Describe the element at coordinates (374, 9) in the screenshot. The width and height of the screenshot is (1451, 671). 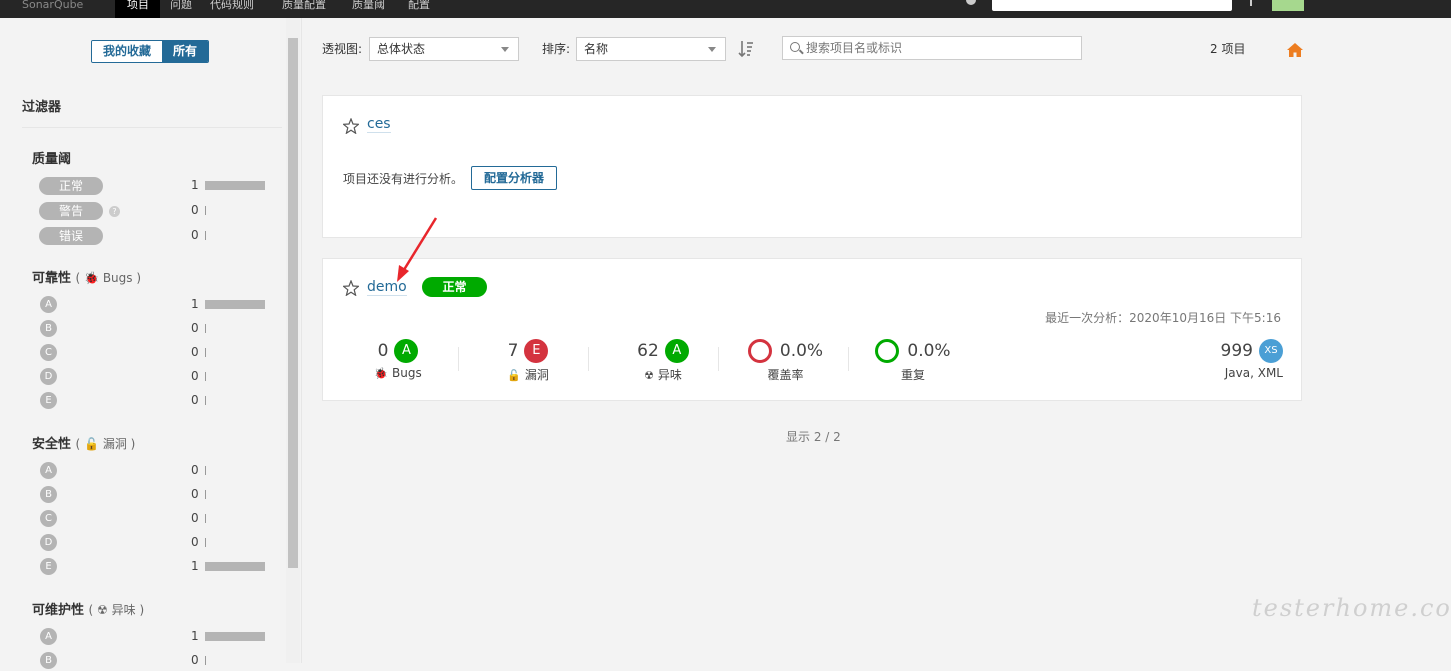
I see `nav-quality-gates: 质量阈` at that location.